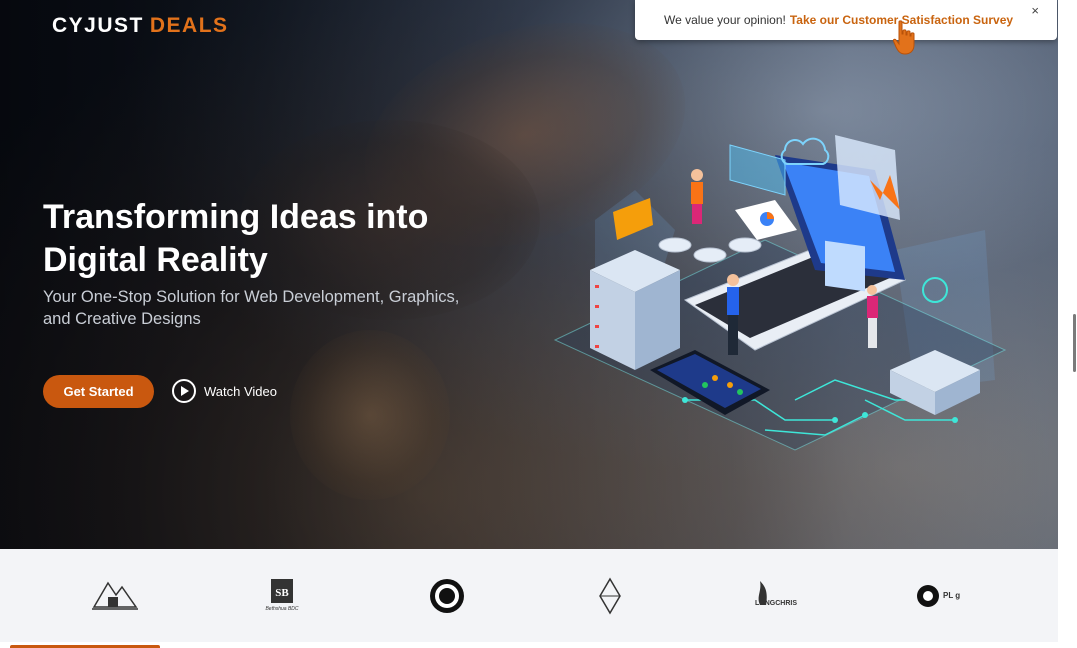 This screenshot has width=1077, height=648. Describe the element at coordinates (725, 20) in the screenshot. I see `survey-message: We value your opinion!` at that location.